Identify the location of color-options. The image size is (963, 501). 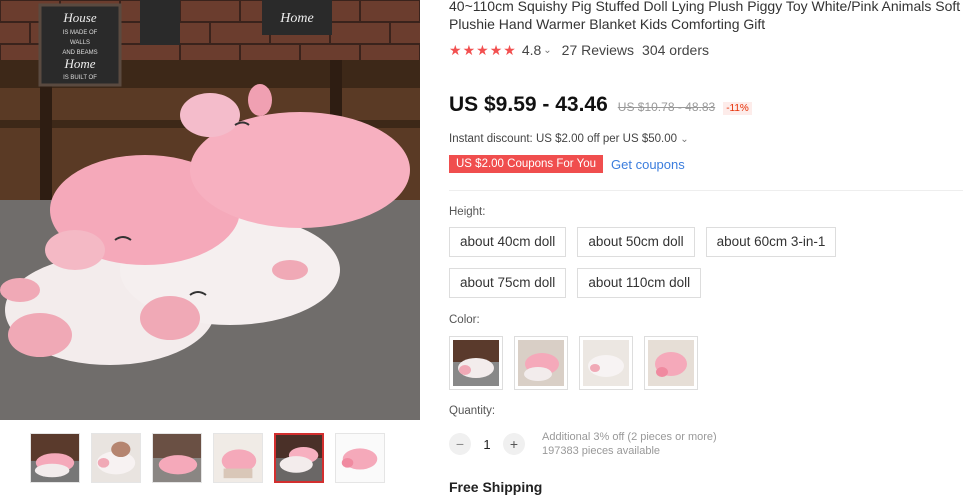
(573, 363).